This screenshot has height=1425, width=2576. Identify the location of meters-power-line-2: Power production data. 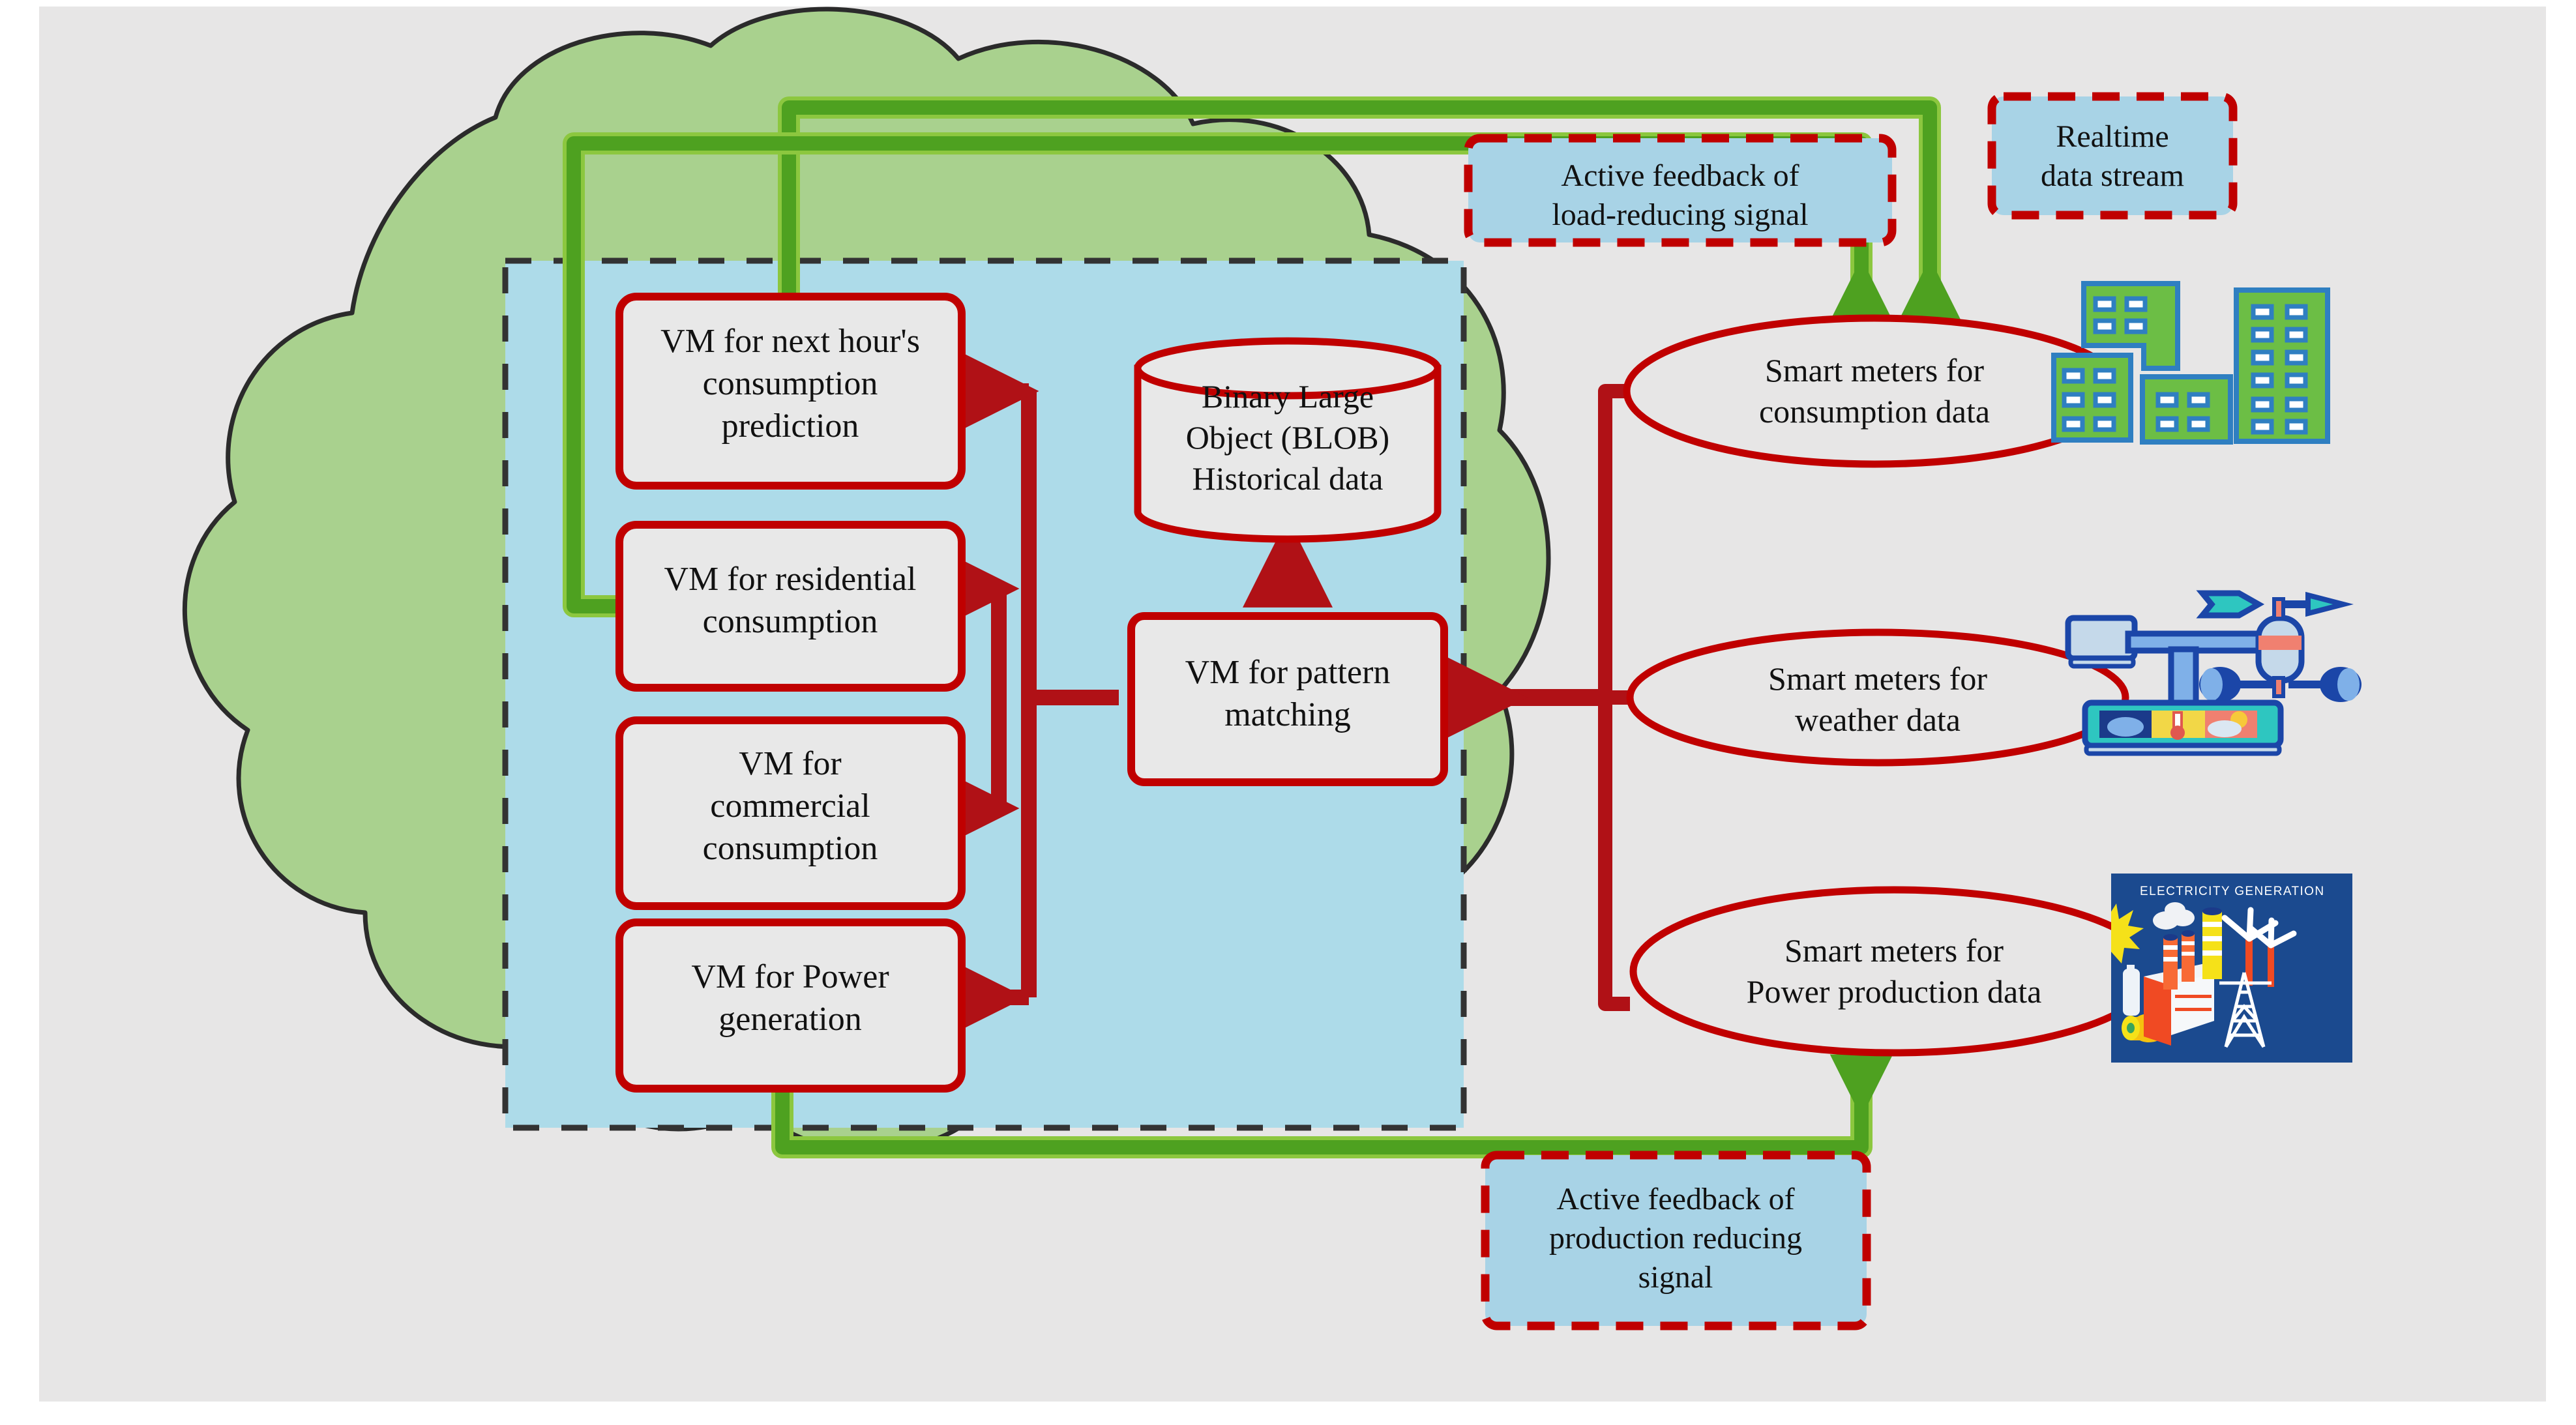
(1894, 991).